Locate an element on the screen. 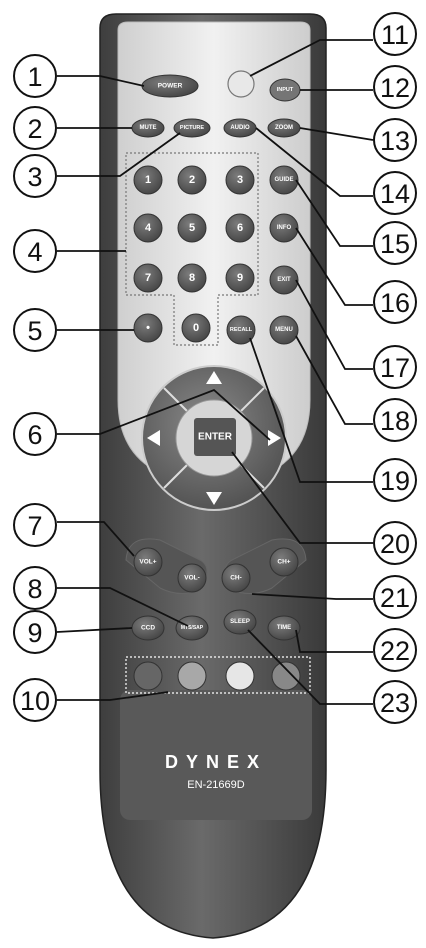  digit-4-button: 4 is located at coordinates (148, 228).